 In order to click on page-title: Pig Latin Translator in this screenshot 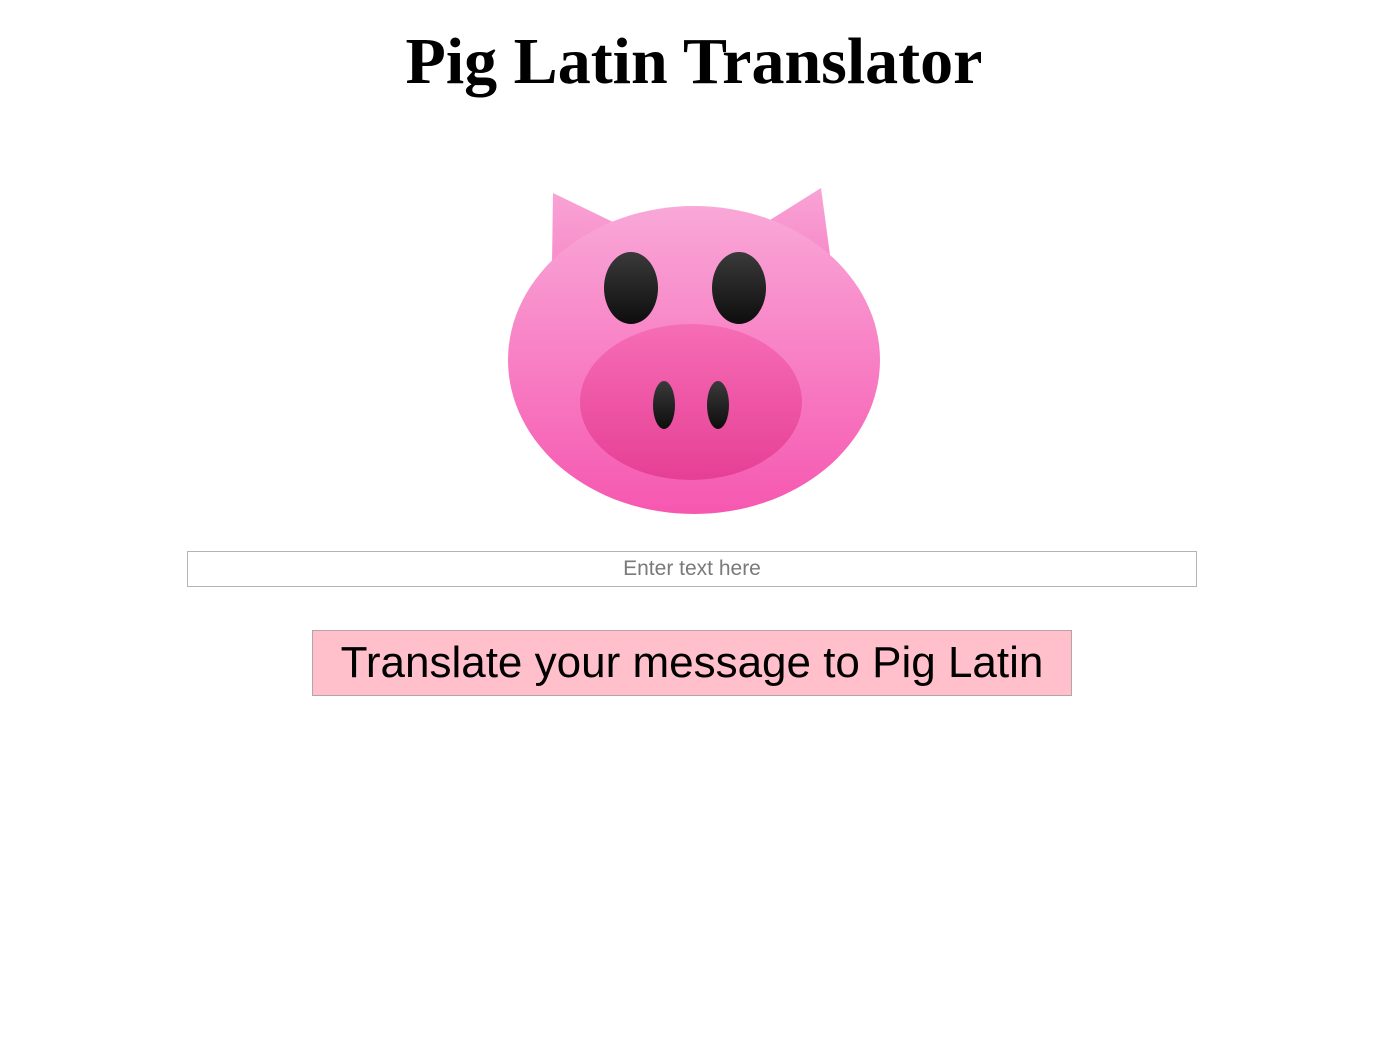, I will do `click(694, 61)`.